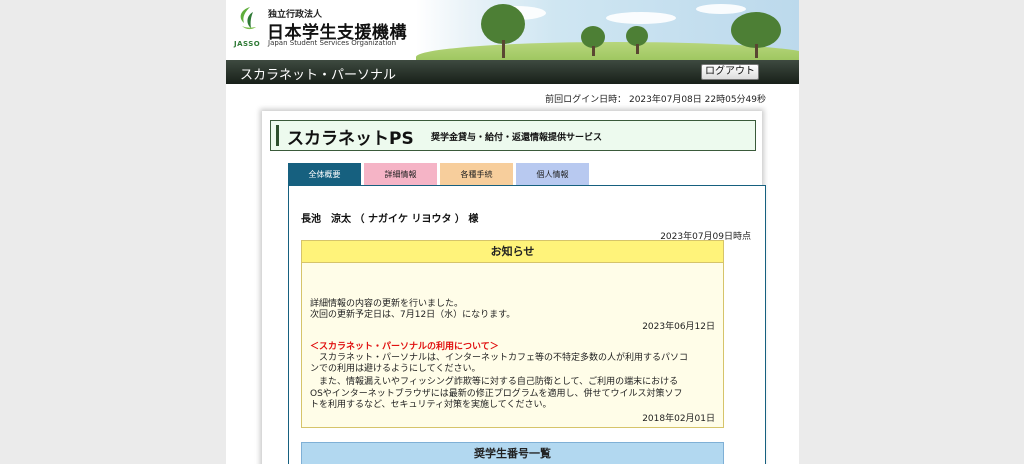  What do you see at coordinates (350, 139) in the screenshot?
I see `service-name: スカラネットPS` at bounding box center [350, 139].